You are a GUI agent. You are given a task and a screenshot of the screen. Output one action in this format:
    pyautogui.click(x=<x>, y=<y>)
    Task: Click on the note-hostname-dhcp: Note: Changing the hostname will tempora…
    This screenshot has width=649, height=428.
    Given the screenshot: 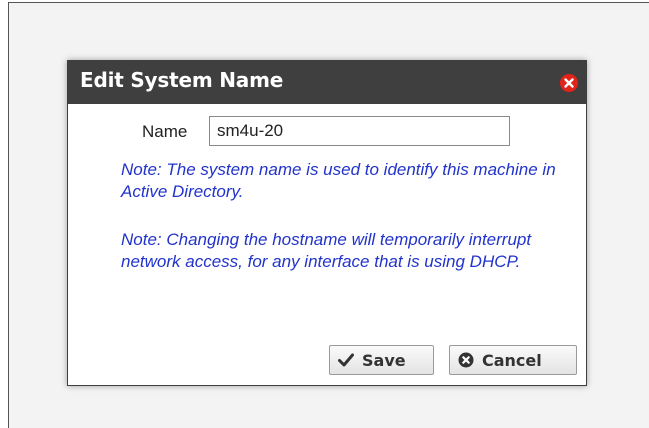 What is the action you would take?
    pyautogui.click(x=326, y=250)
    